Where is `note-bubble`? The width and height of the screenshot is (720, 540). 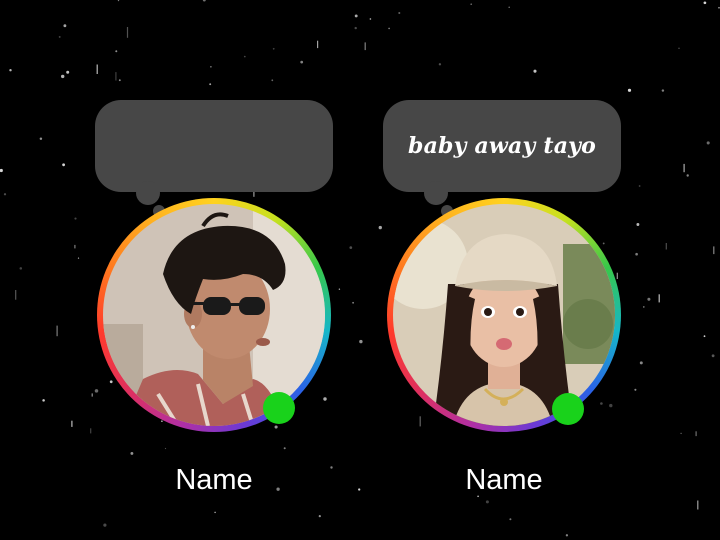
note-bubble is located at coordinates (214, 146).